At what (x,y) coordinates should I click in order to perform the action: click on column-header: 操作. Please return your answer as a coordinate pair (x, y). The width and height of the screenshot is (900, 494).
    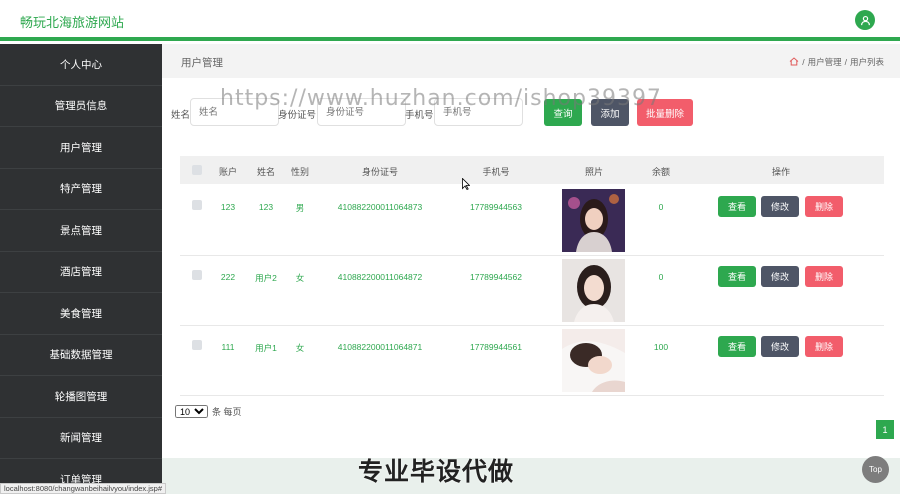
    Looking at the image, I should click on (781, 172).